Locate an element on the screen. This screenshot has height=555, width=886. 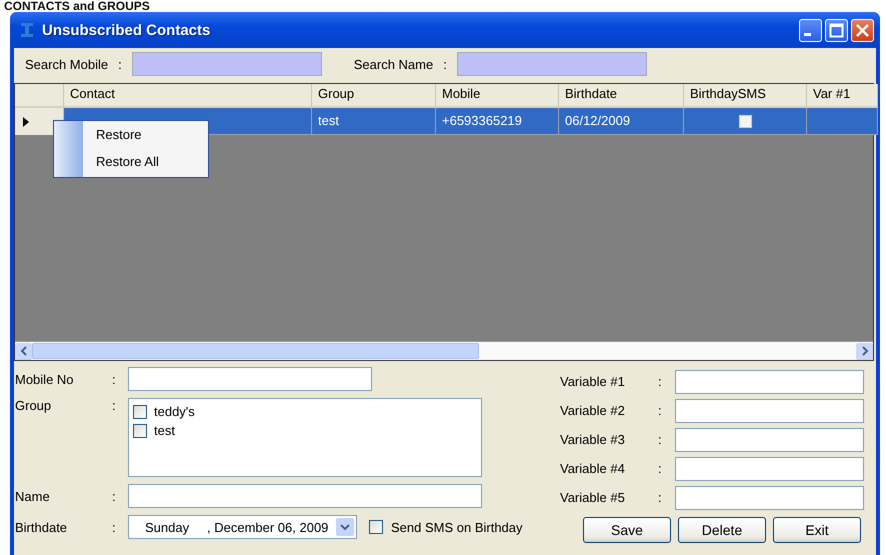
horizontal-scrollbar is located at coordinates (444, 350).